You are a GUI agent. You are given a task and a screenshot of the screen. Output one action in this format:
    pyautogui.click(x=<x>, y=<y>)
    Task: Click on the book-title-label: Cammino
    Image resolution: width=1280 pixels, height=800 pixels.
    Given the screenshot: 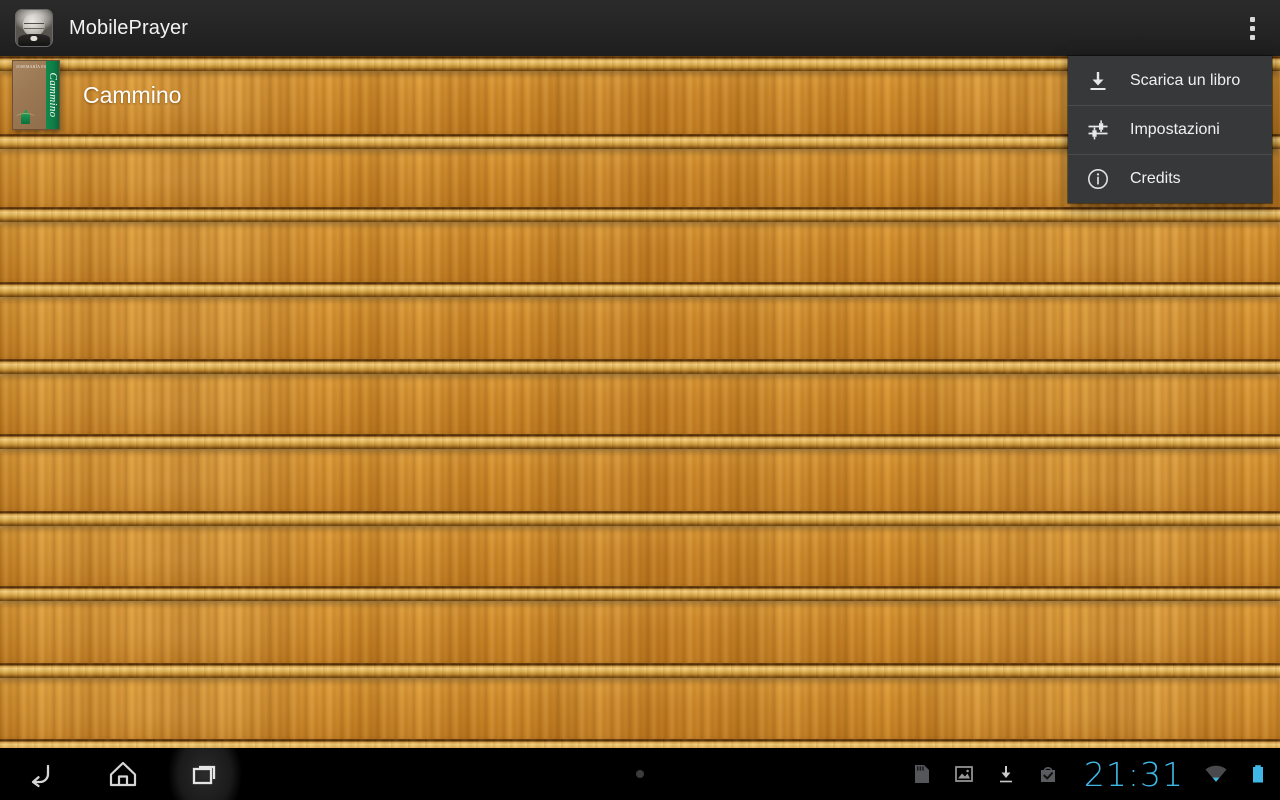 What is the action you would take?
    pyautogui.click(x=132, y=94)
    